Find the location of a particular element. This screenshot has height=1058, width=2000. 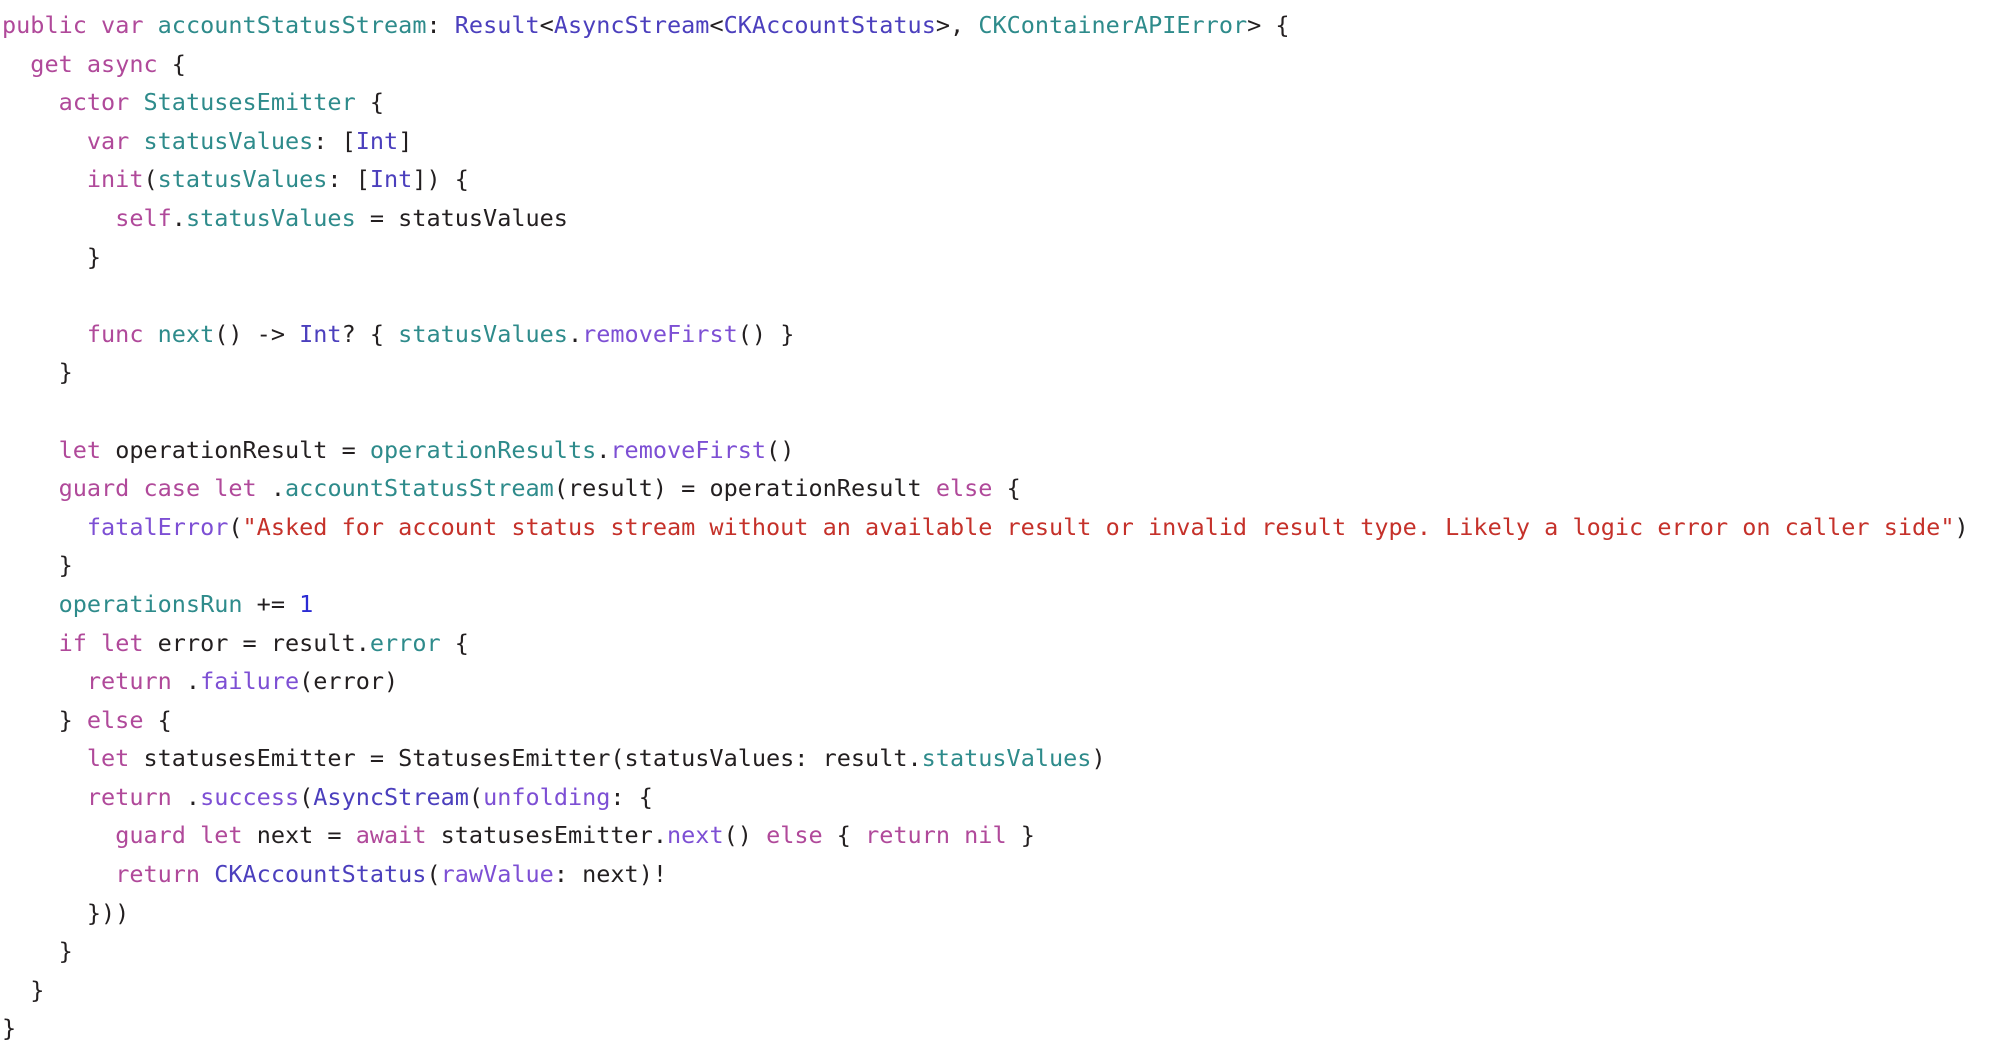

code-token: : [ is located at coordinates (348, 179).